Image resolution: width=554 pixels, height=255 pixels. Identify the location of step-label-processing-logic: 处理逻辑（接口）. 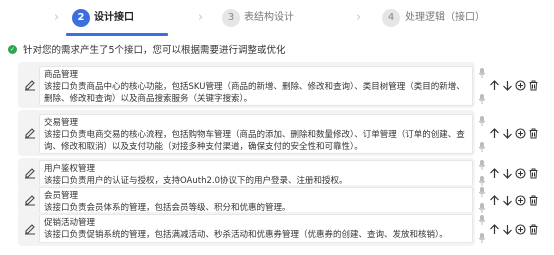
(445, 18).